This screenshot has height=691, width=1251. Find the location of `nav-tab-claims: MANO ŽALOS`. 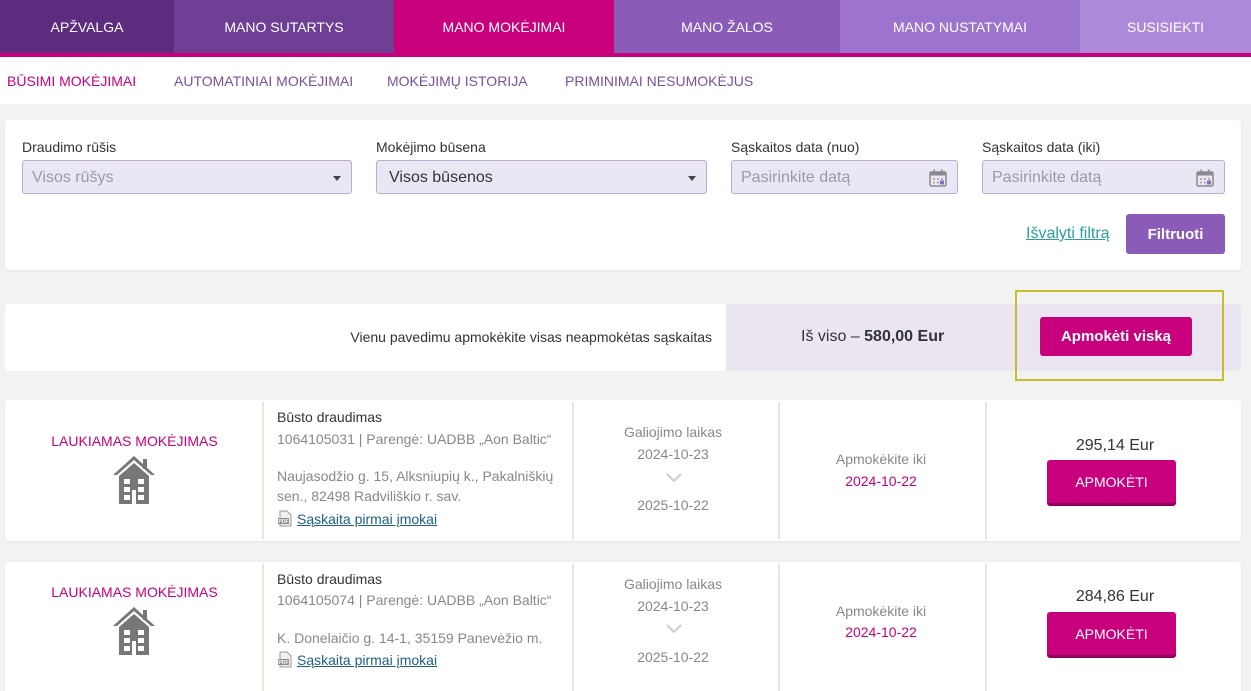

nav-tab-claims: MANO ŽALOS is located at coordinates (727, 26).